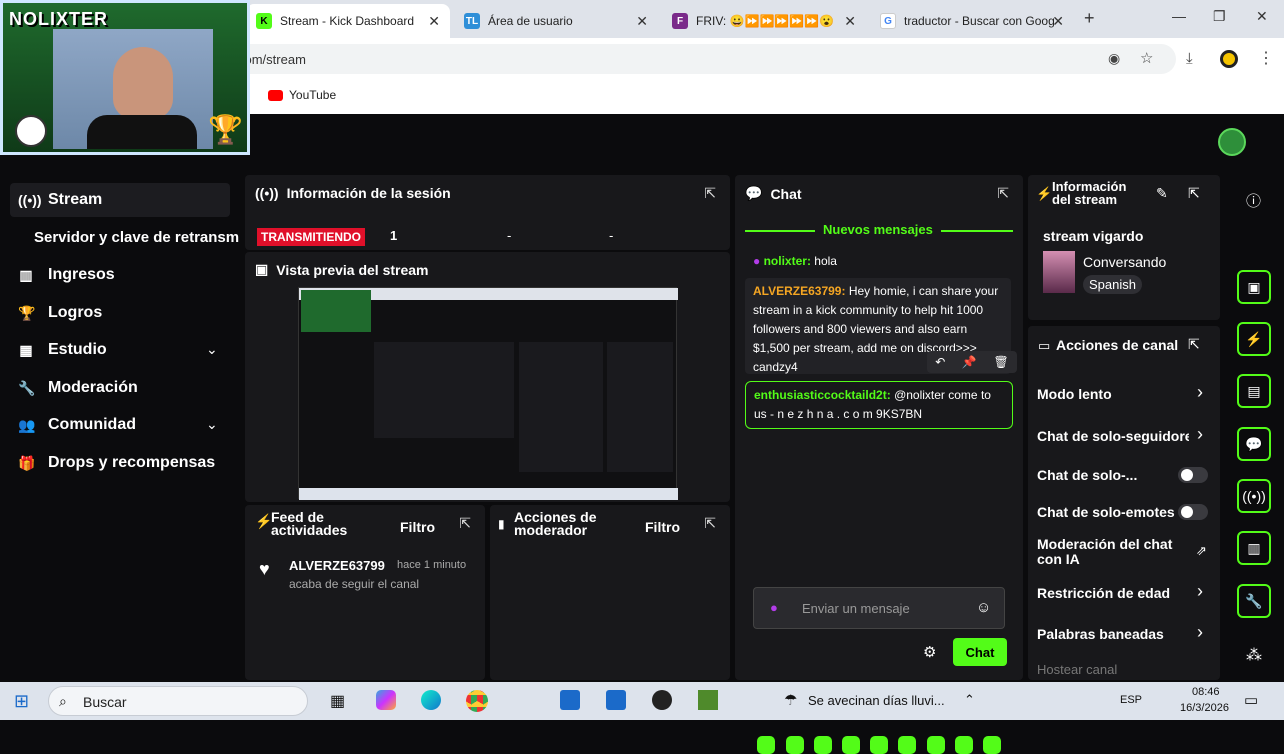  What do you see at coordinates (1254, 339) in the screenshot?
I see `lightning-toggle-icon: ⚡` at bounding box center [1254, 339].